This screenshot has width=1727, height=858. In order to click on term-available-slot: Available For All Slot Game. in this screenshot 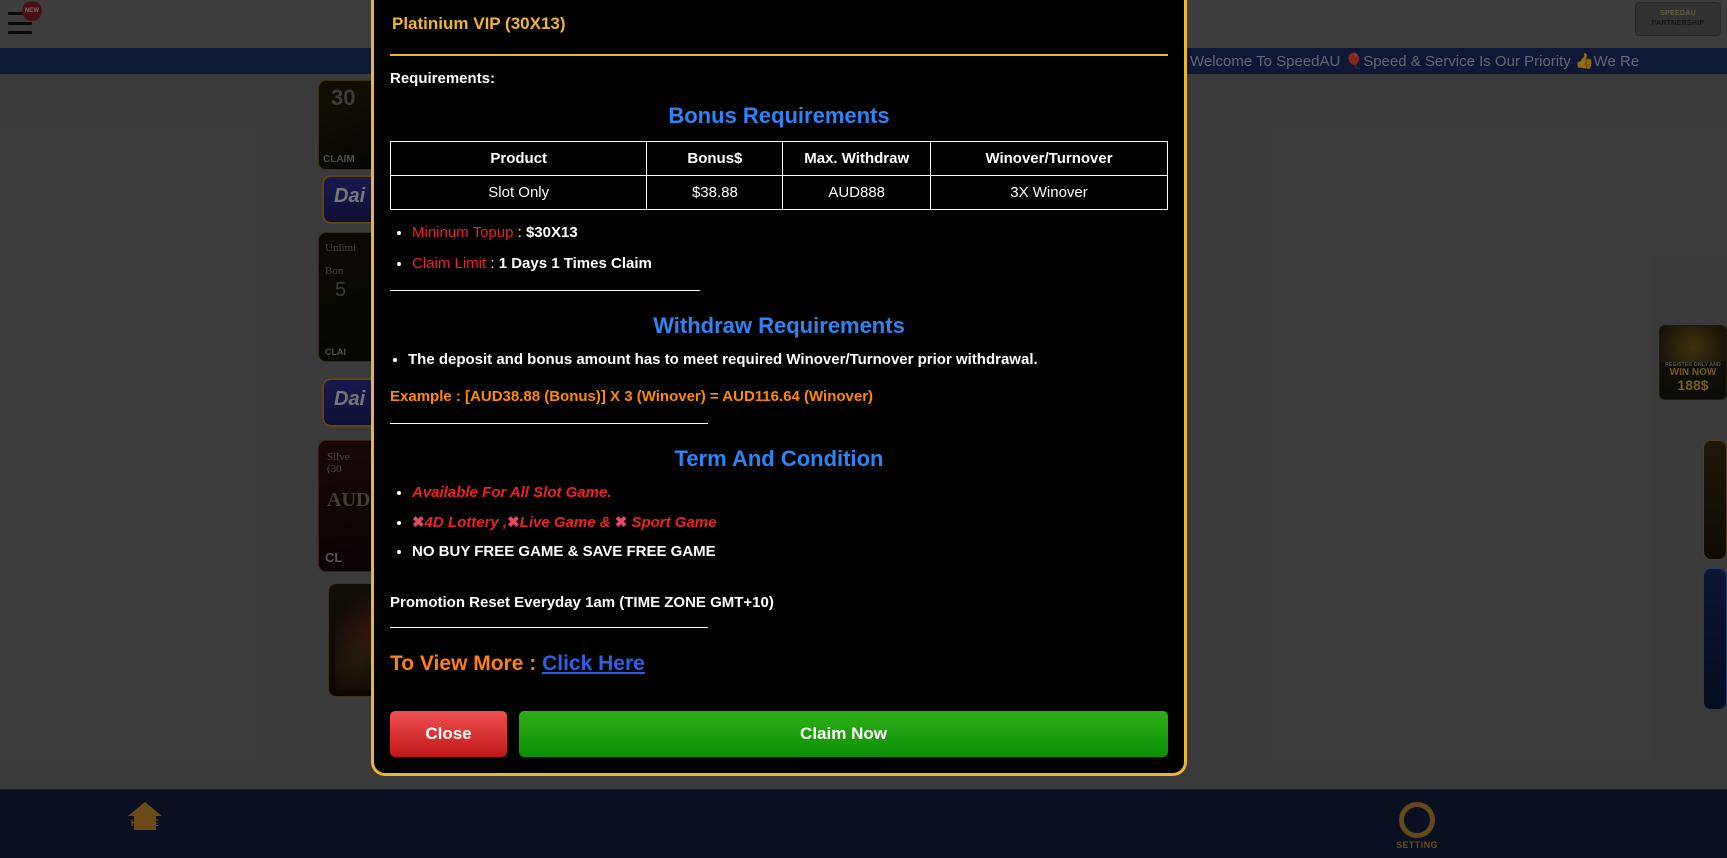, I will do `click(512, 492)`.